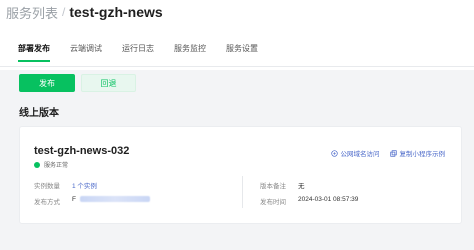 The width and height of the screenshot is (474, 250). I want to click on publish-button: 发布, so click(47, 83).